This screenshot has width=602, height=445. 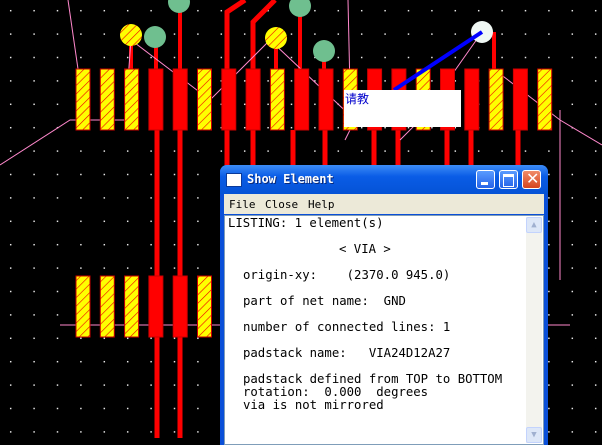 What do you see at coordinates (508, 179) in the screenshot?
I see `maximize-button` at bounding box center [508, 179].